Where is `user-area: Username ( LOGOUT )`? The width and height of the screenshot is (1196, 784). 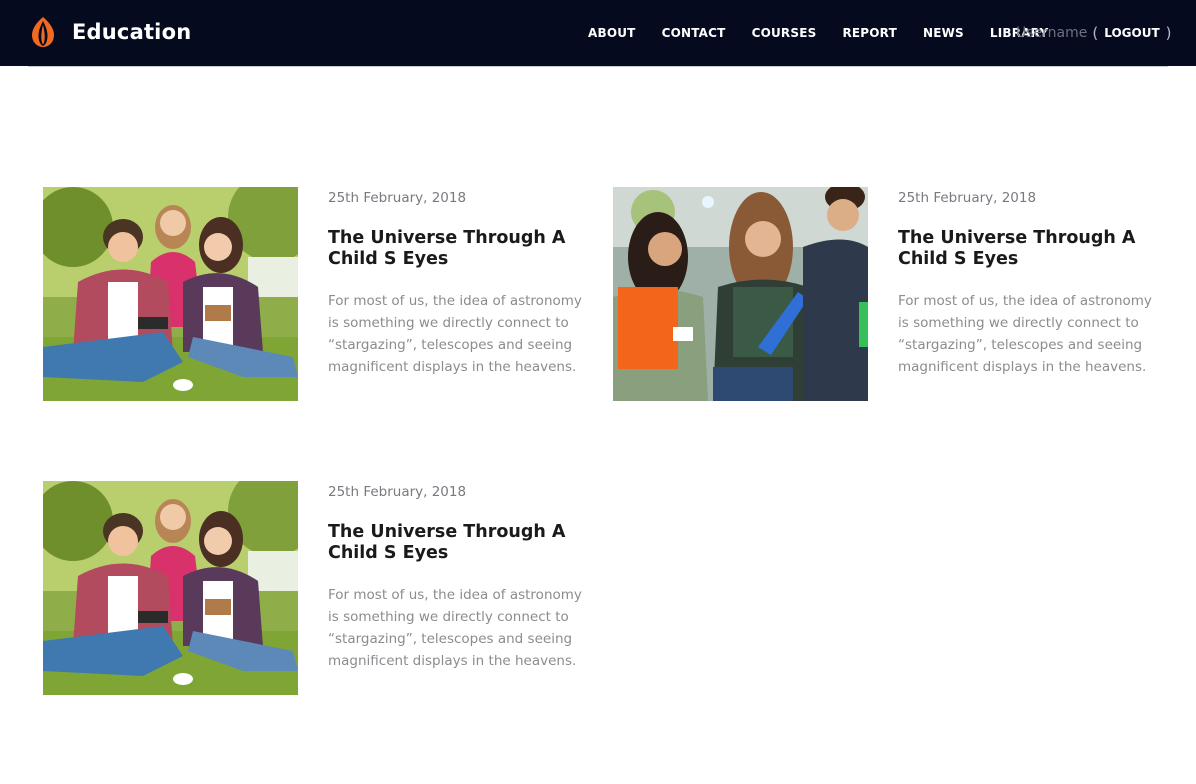
user-area: Username ( LOGOUT ) is located at coordinates (1094, 33).